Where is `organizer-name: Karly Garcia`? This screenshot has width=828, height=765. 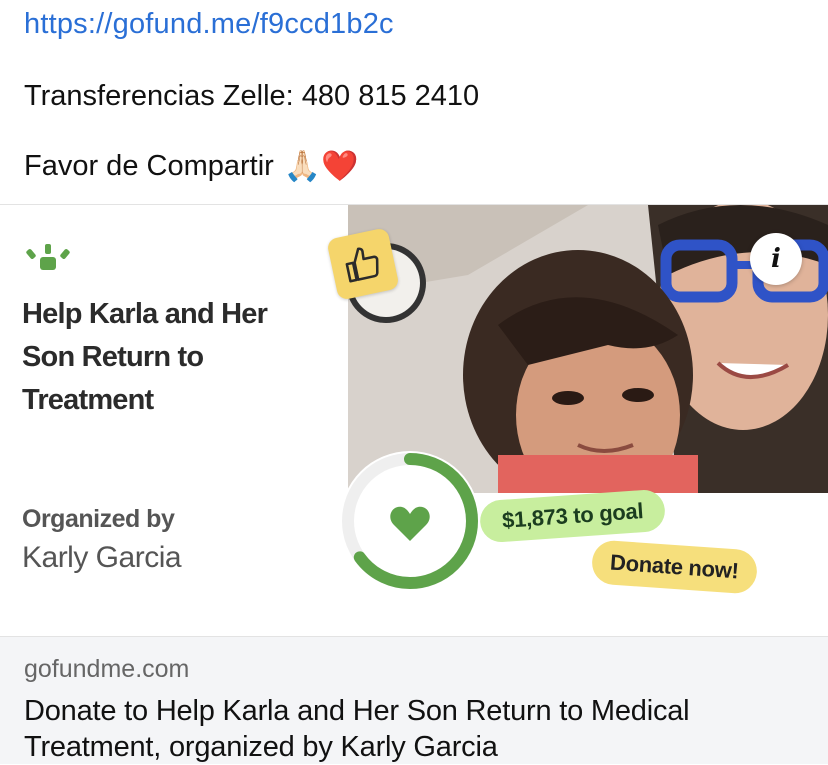
organizer-name: Karly Garcia is located at coordinates (102, 557).